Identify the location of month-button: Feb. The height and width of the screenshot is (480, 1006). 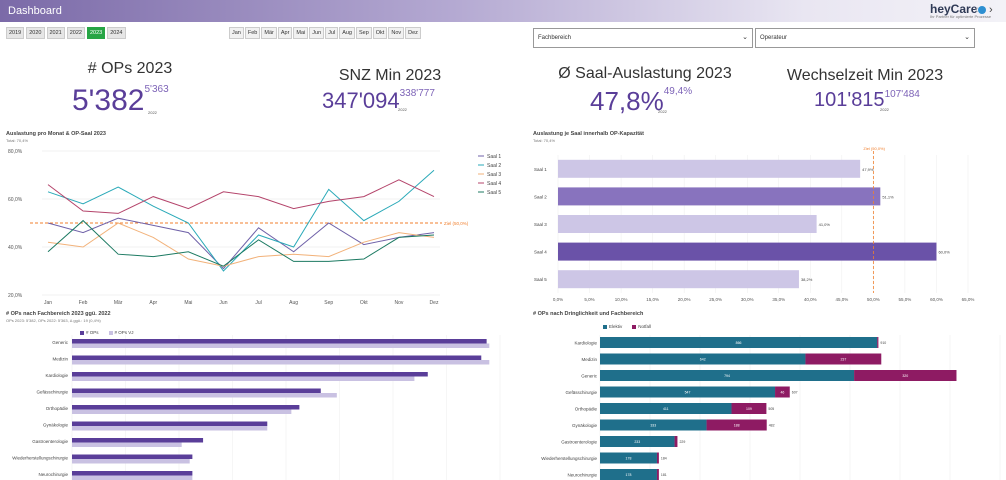
(252, 33).